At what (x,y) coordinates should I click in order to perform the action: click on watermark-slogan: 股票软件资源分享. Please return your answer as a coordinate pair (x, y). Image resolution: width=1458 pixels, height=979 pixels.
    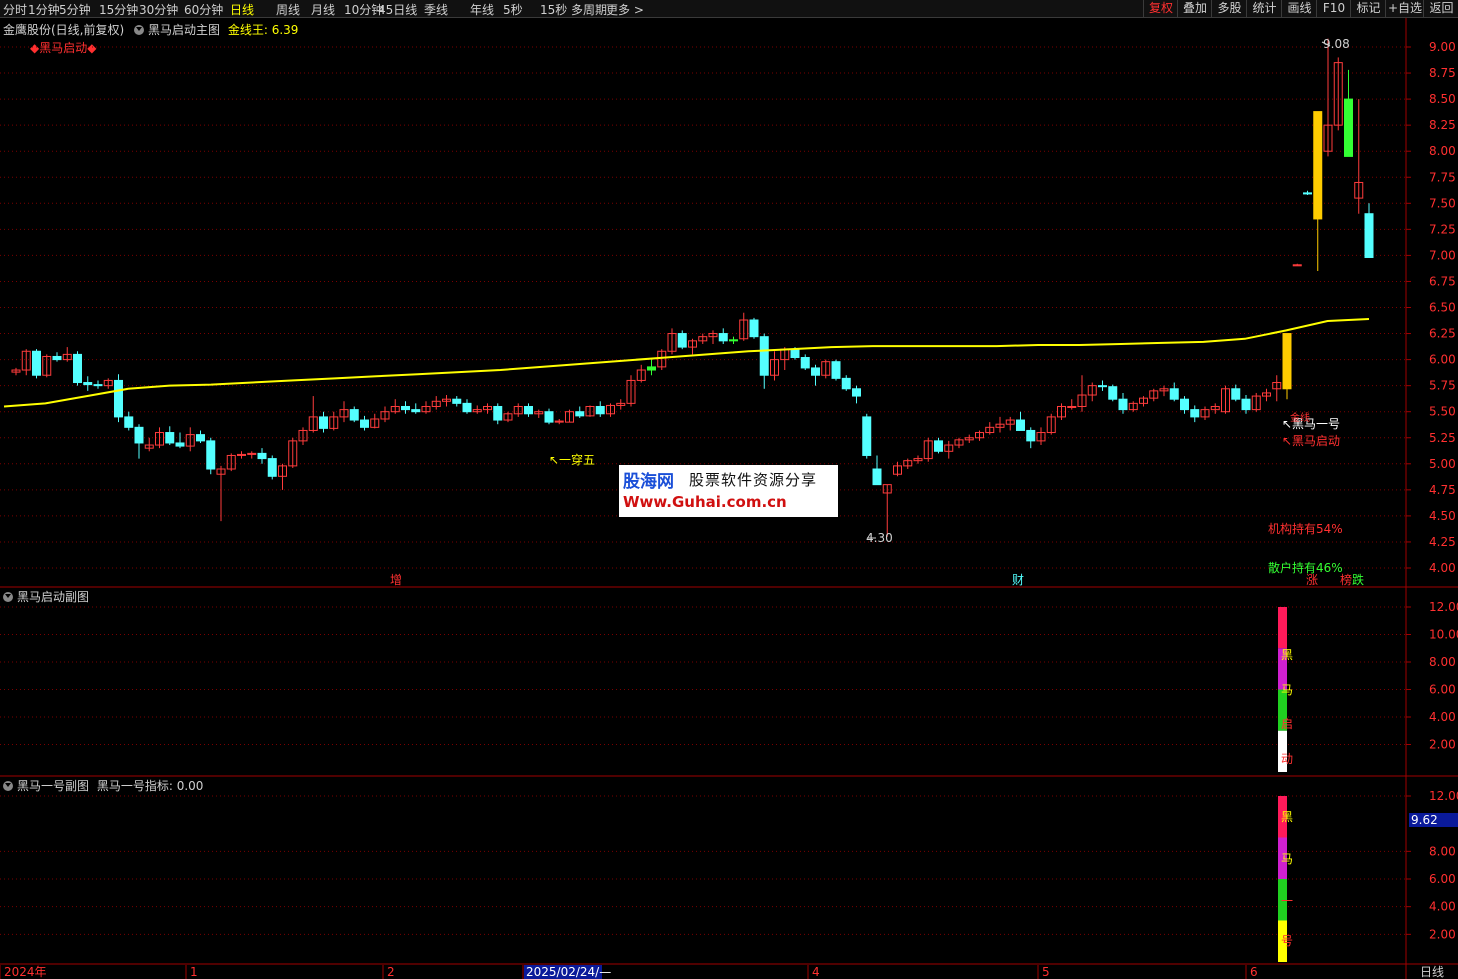
    Looking at the image, I should click on (753, 480).